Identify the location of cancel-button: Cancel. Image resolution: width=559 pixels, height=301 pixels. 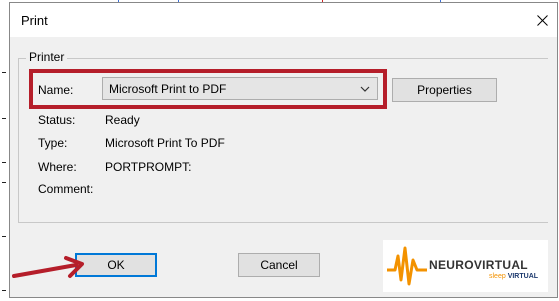
(279, 265).